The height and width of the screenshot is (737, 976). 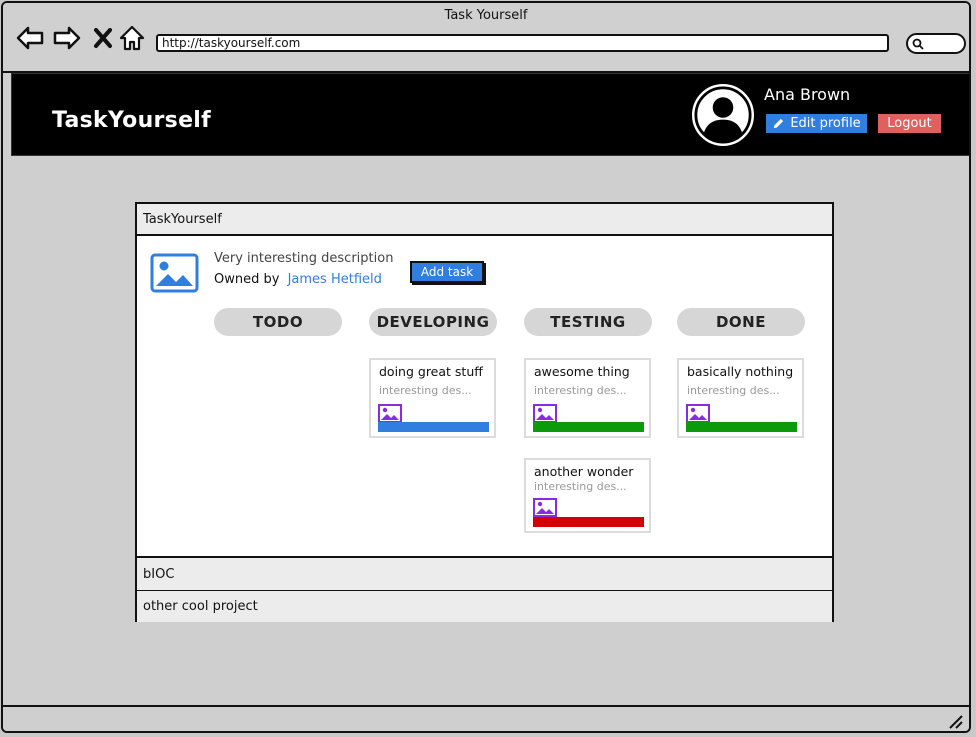 What do you see at coordinates (486, 718) in the screenshot?
I see `status-bar` at bounding box center [486, 718].